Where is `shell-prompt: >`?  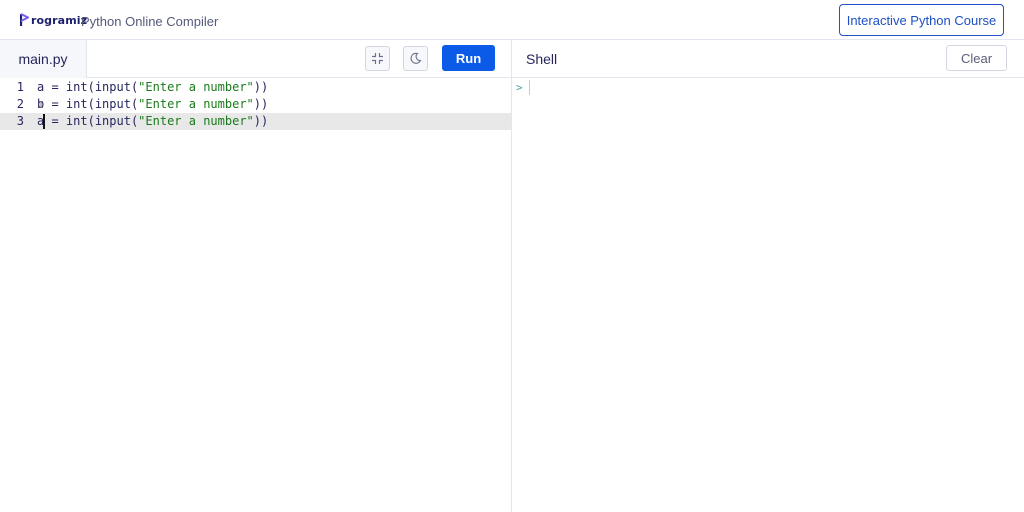
shell-prompt: > is located at coordinates (519, 87).